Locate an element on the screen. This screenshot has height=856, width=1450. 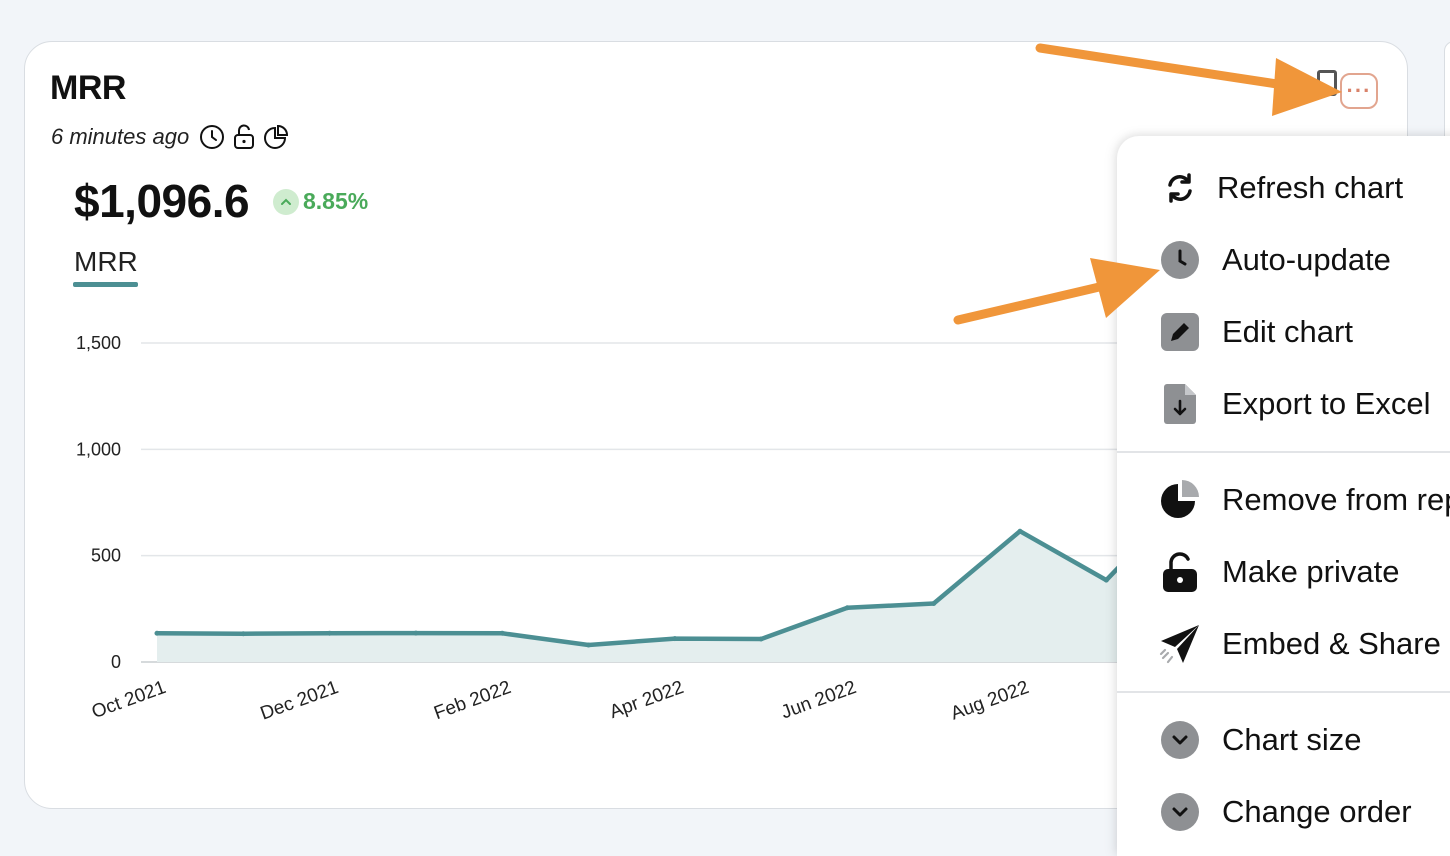
y-tick-label: 500 is located at coordinates (106, 556).